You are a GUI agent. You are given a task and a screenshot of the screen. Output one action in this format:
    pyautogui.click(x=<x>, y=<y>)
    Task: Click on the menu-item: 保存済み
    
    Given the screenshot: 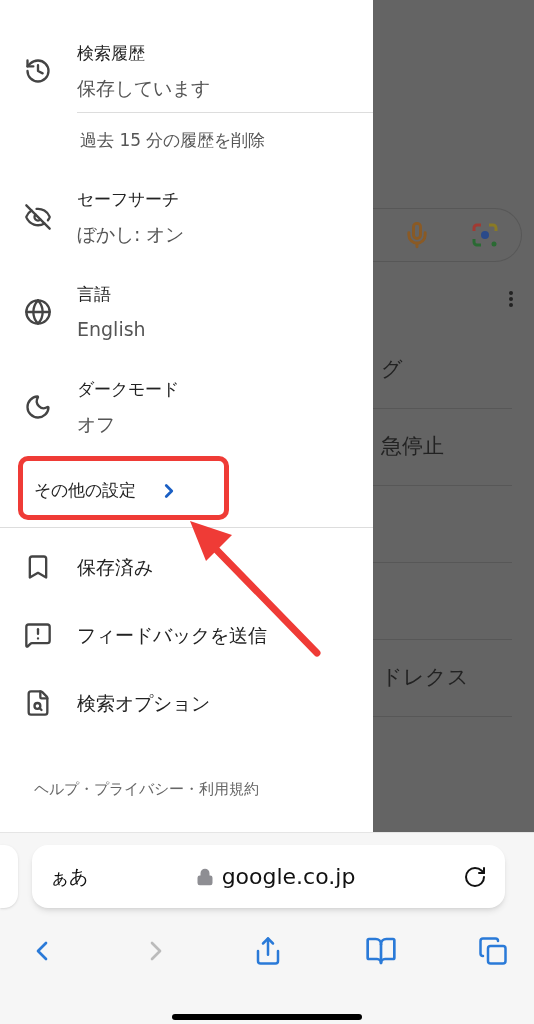 What is the action you would take?
    pyautogui.click(x=186, y=567)
    